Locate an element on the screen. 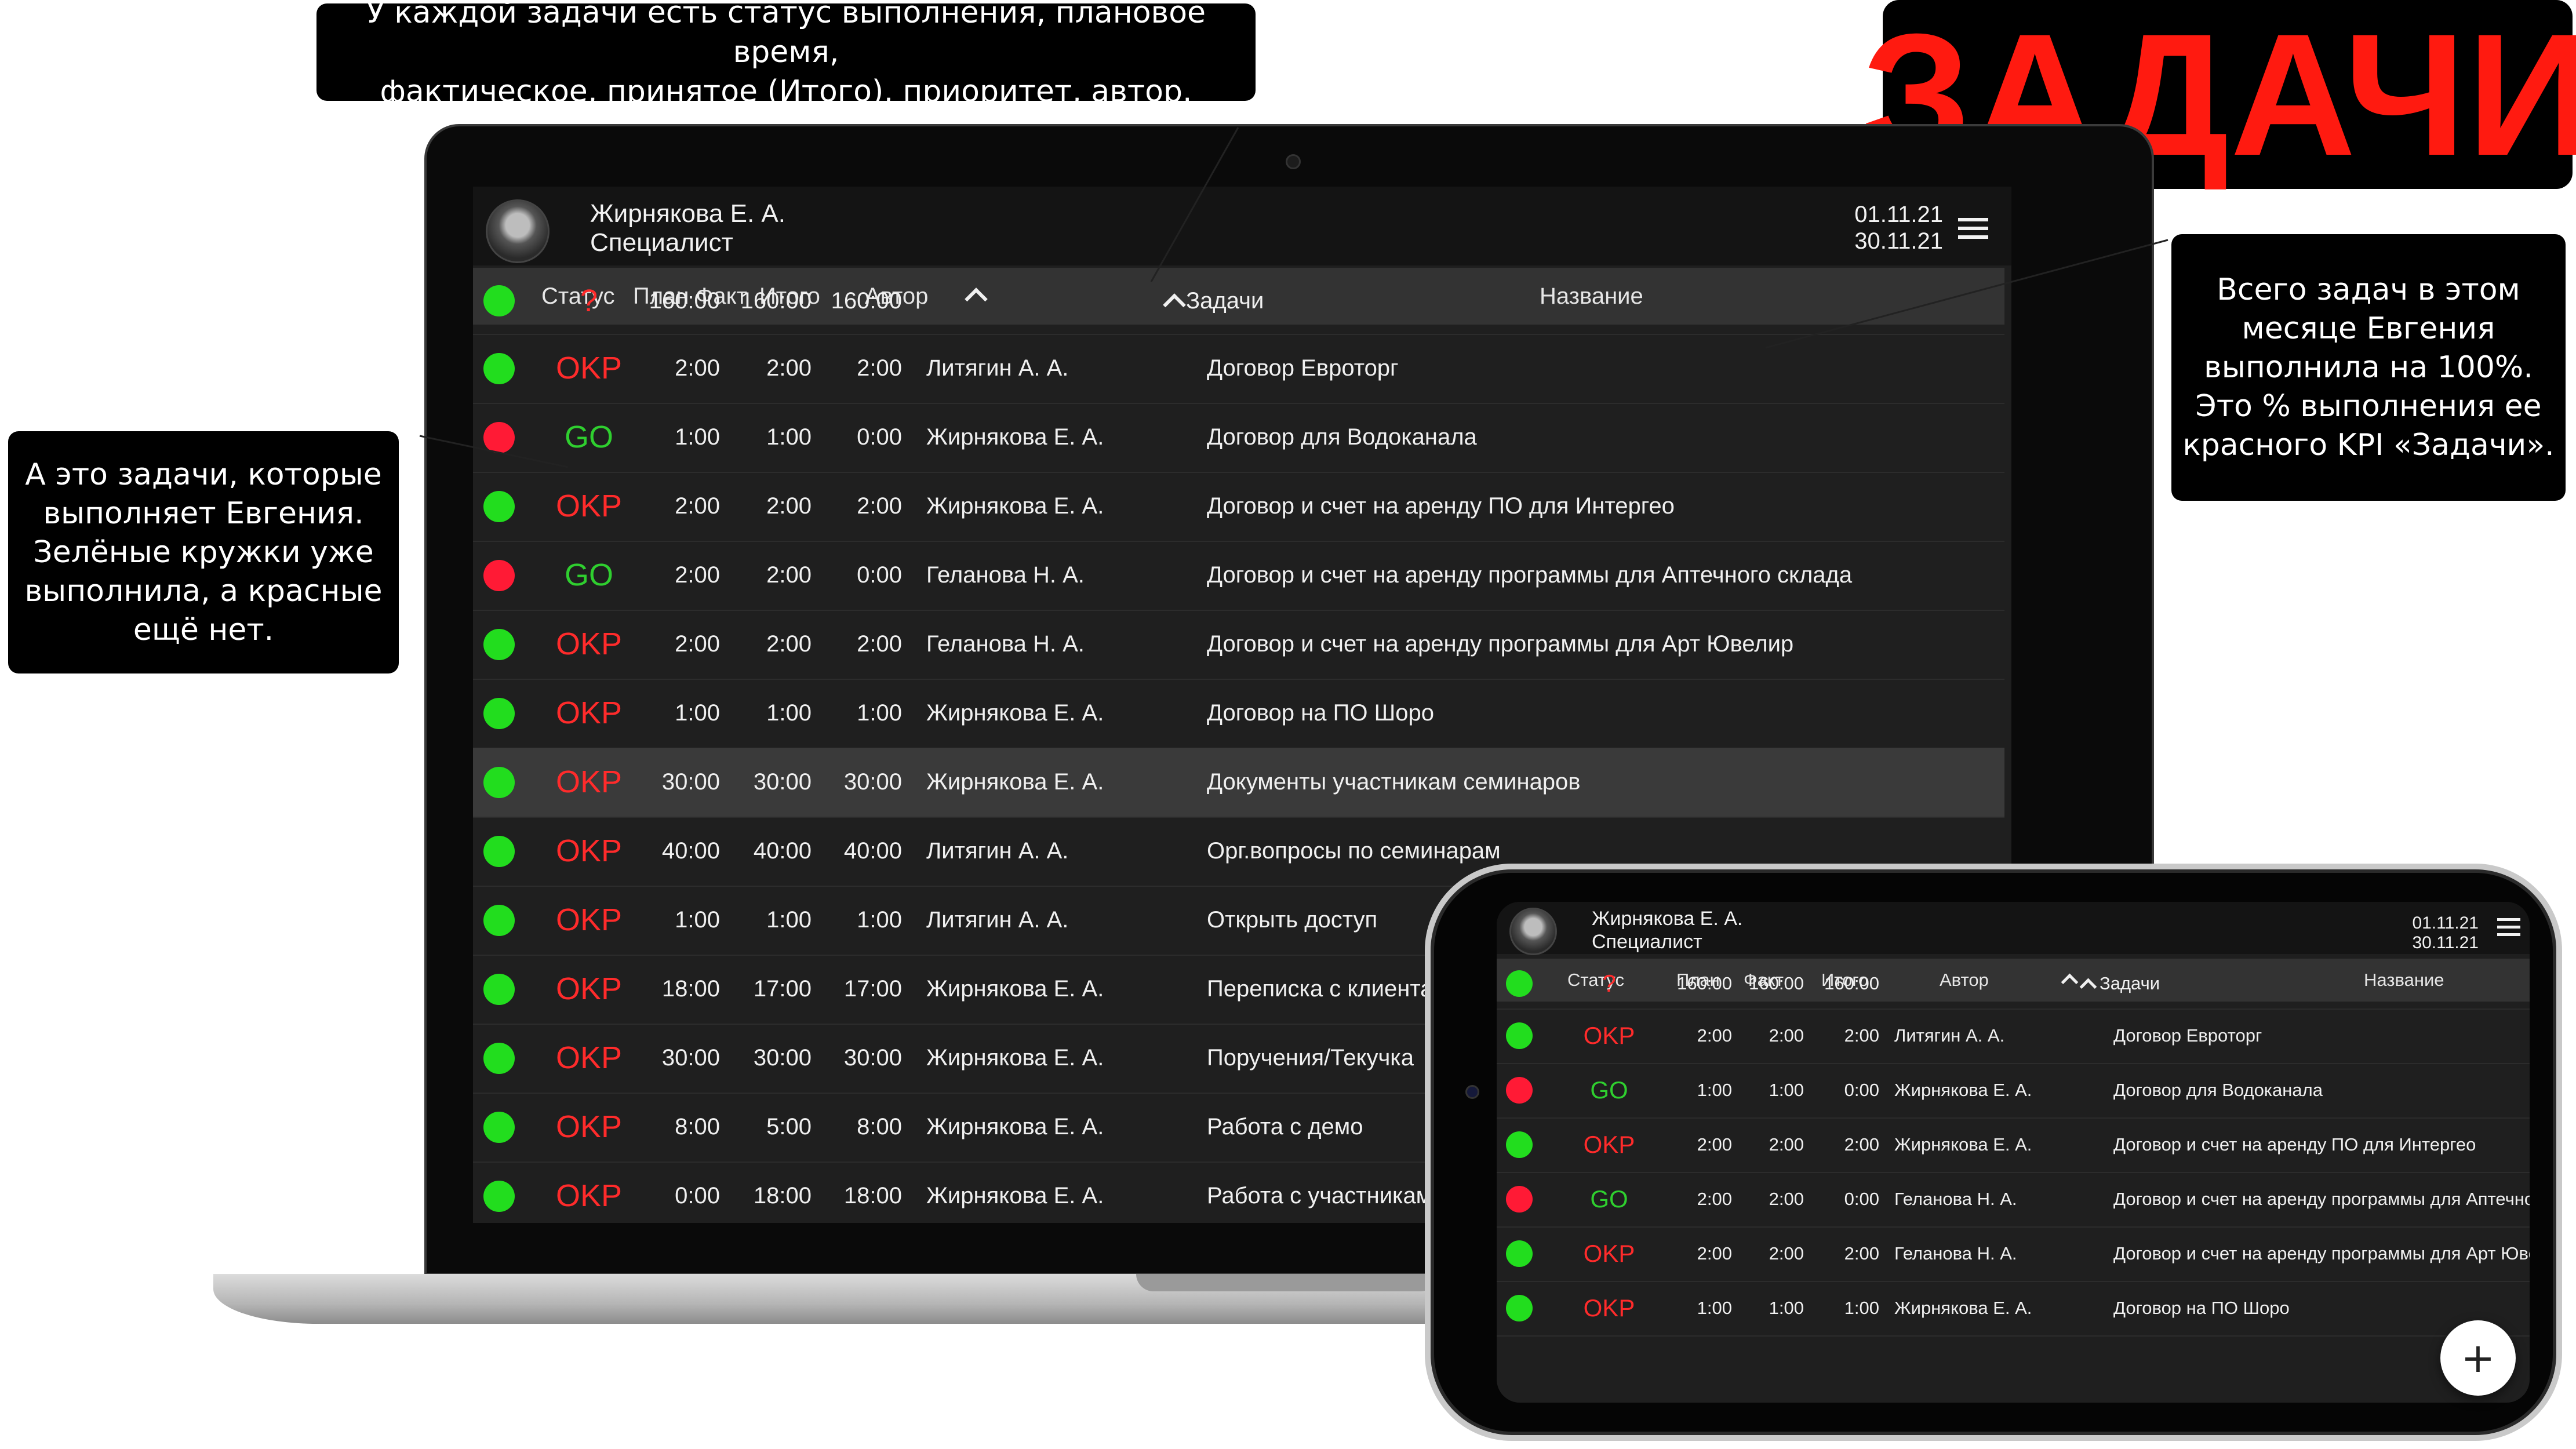 This screenshot has height=1449, width=2576. callout-left-line: ещё нет. is located at coordinates (203, 629).